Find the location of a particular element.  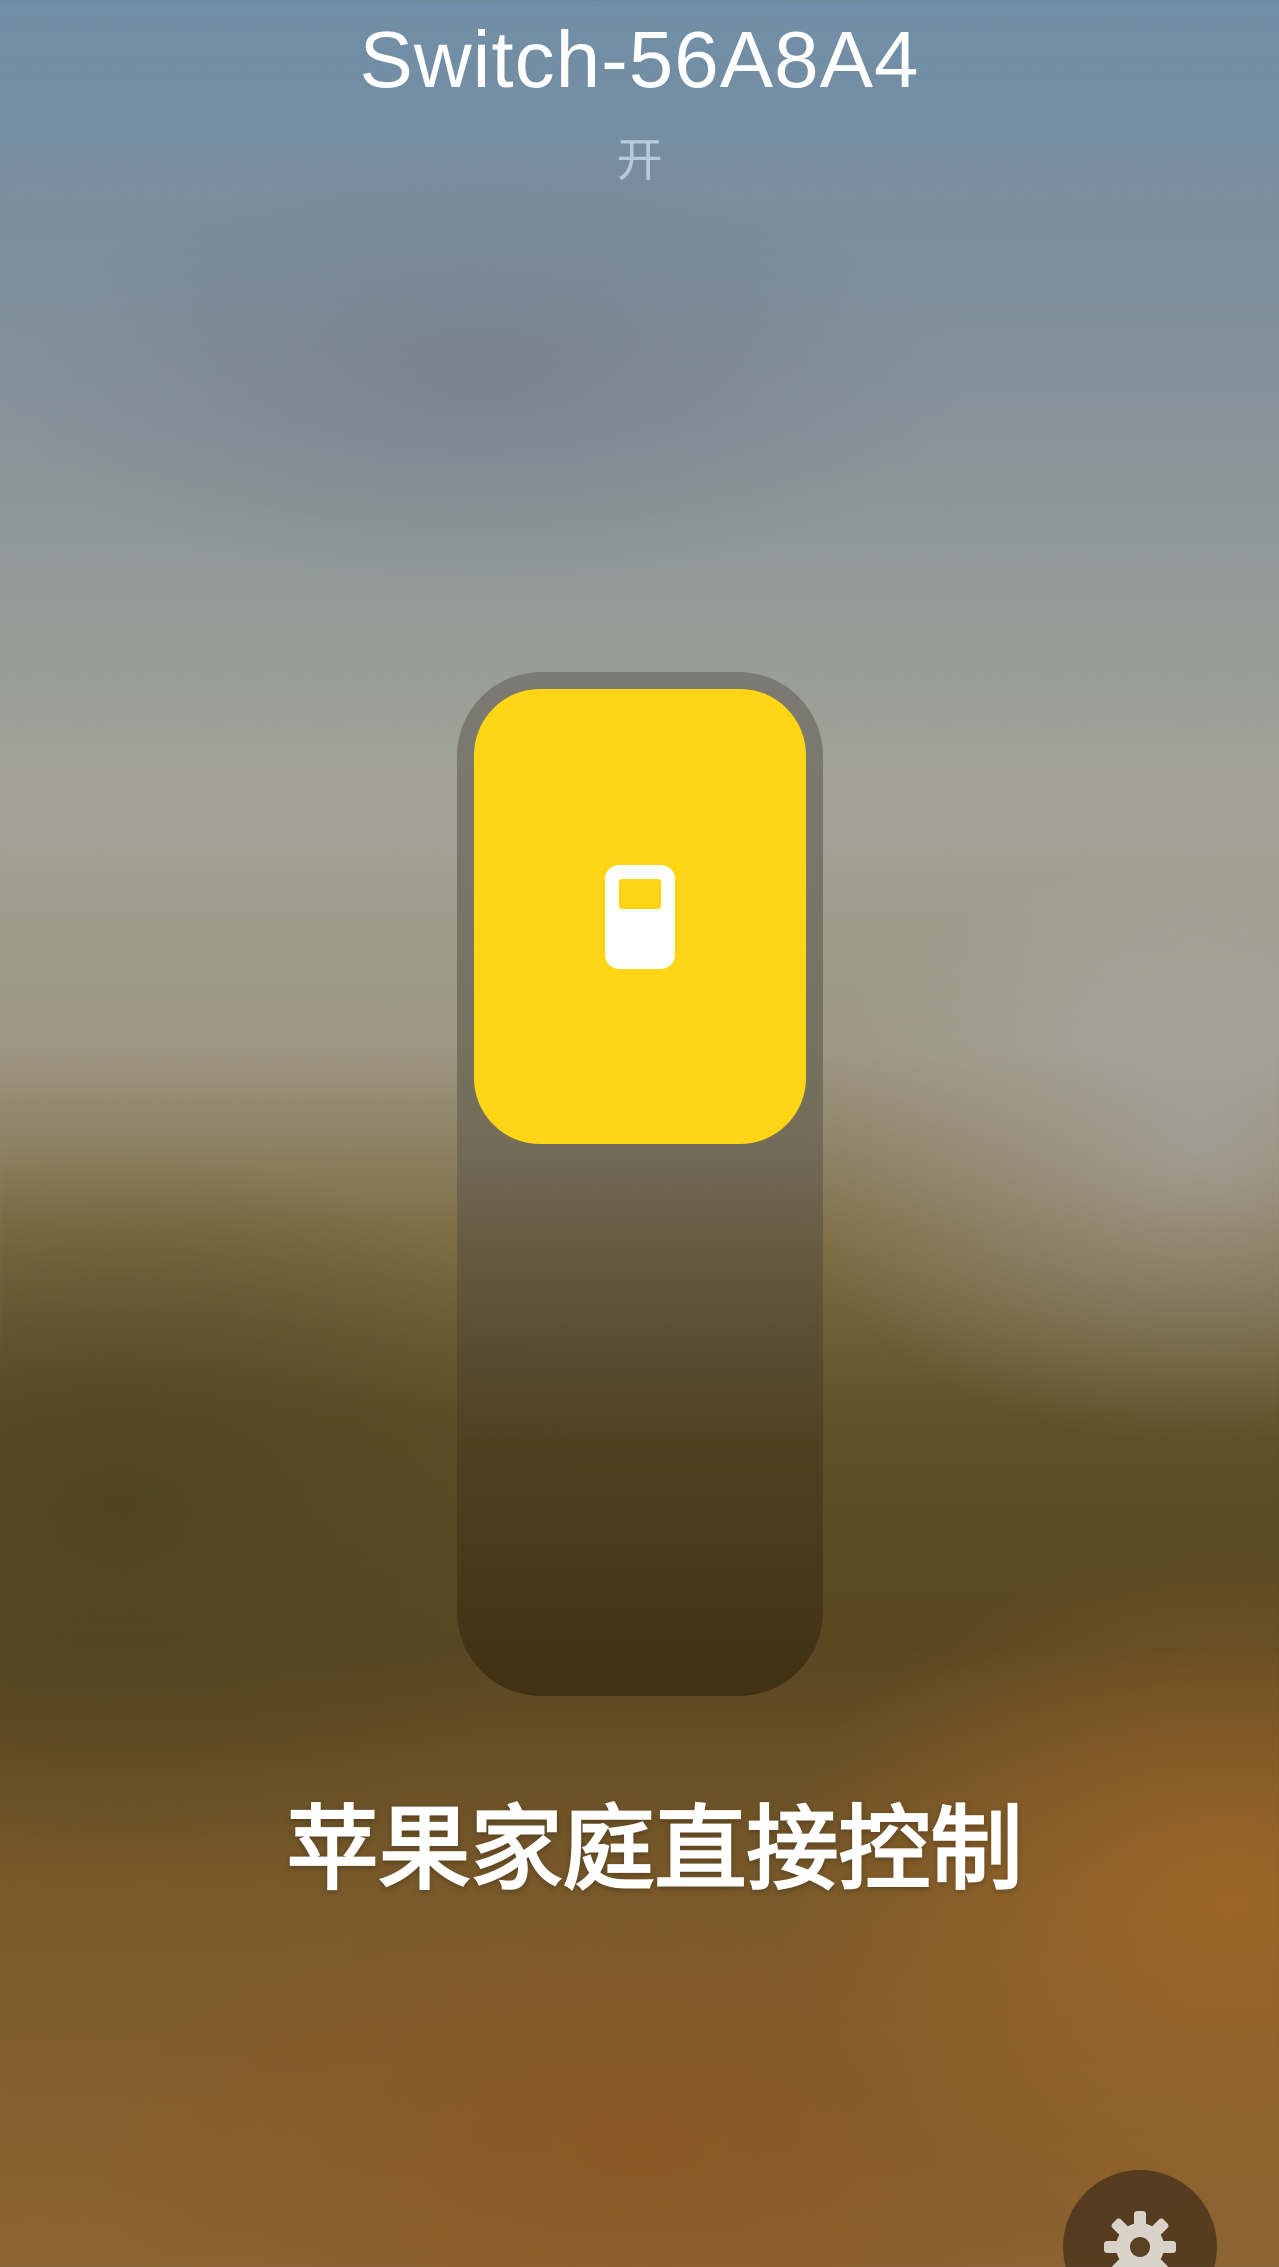

accessory-name: Switch-56A8A4 is located at coordinates (639, 59).